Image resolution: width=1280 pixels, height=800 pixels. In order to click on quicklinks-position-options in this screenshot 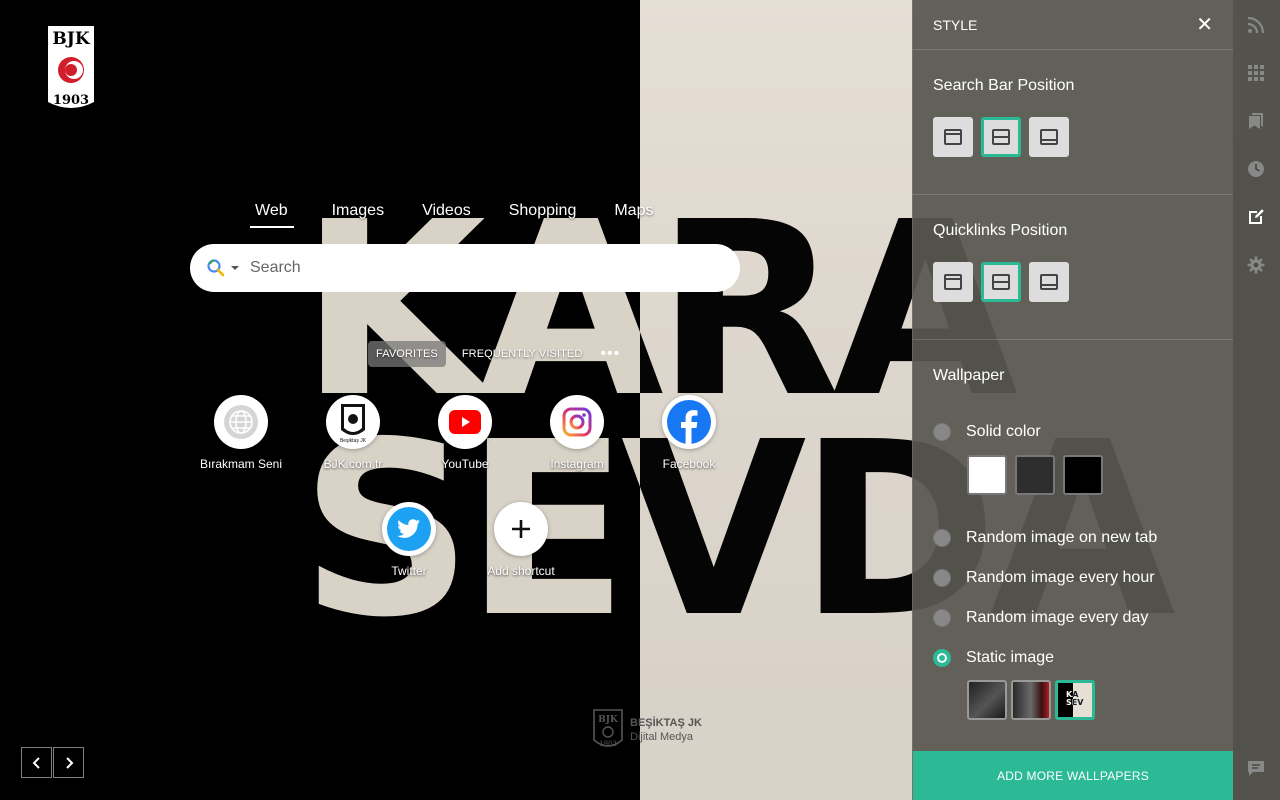, I will do `click(1073, 282)`.